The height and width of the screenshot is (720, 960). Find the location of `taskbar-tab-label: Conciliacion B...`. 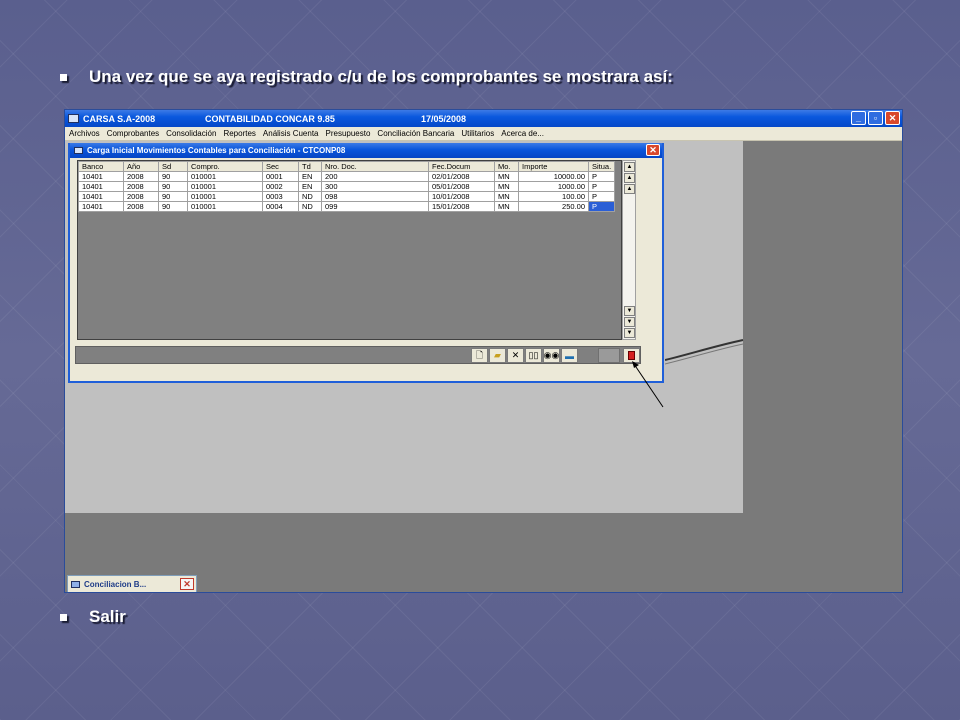

taskbar-tab-label: Conciliacion B... is located at coordinates (115, 584).